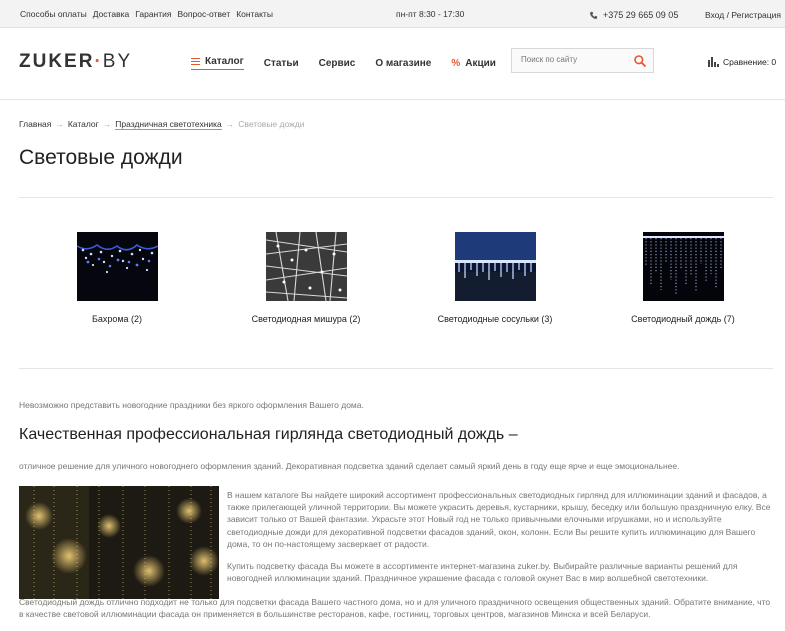 This screenshot has width=785, height=631. I want to click on nav-catalog: Каталог, so click(217, 63).